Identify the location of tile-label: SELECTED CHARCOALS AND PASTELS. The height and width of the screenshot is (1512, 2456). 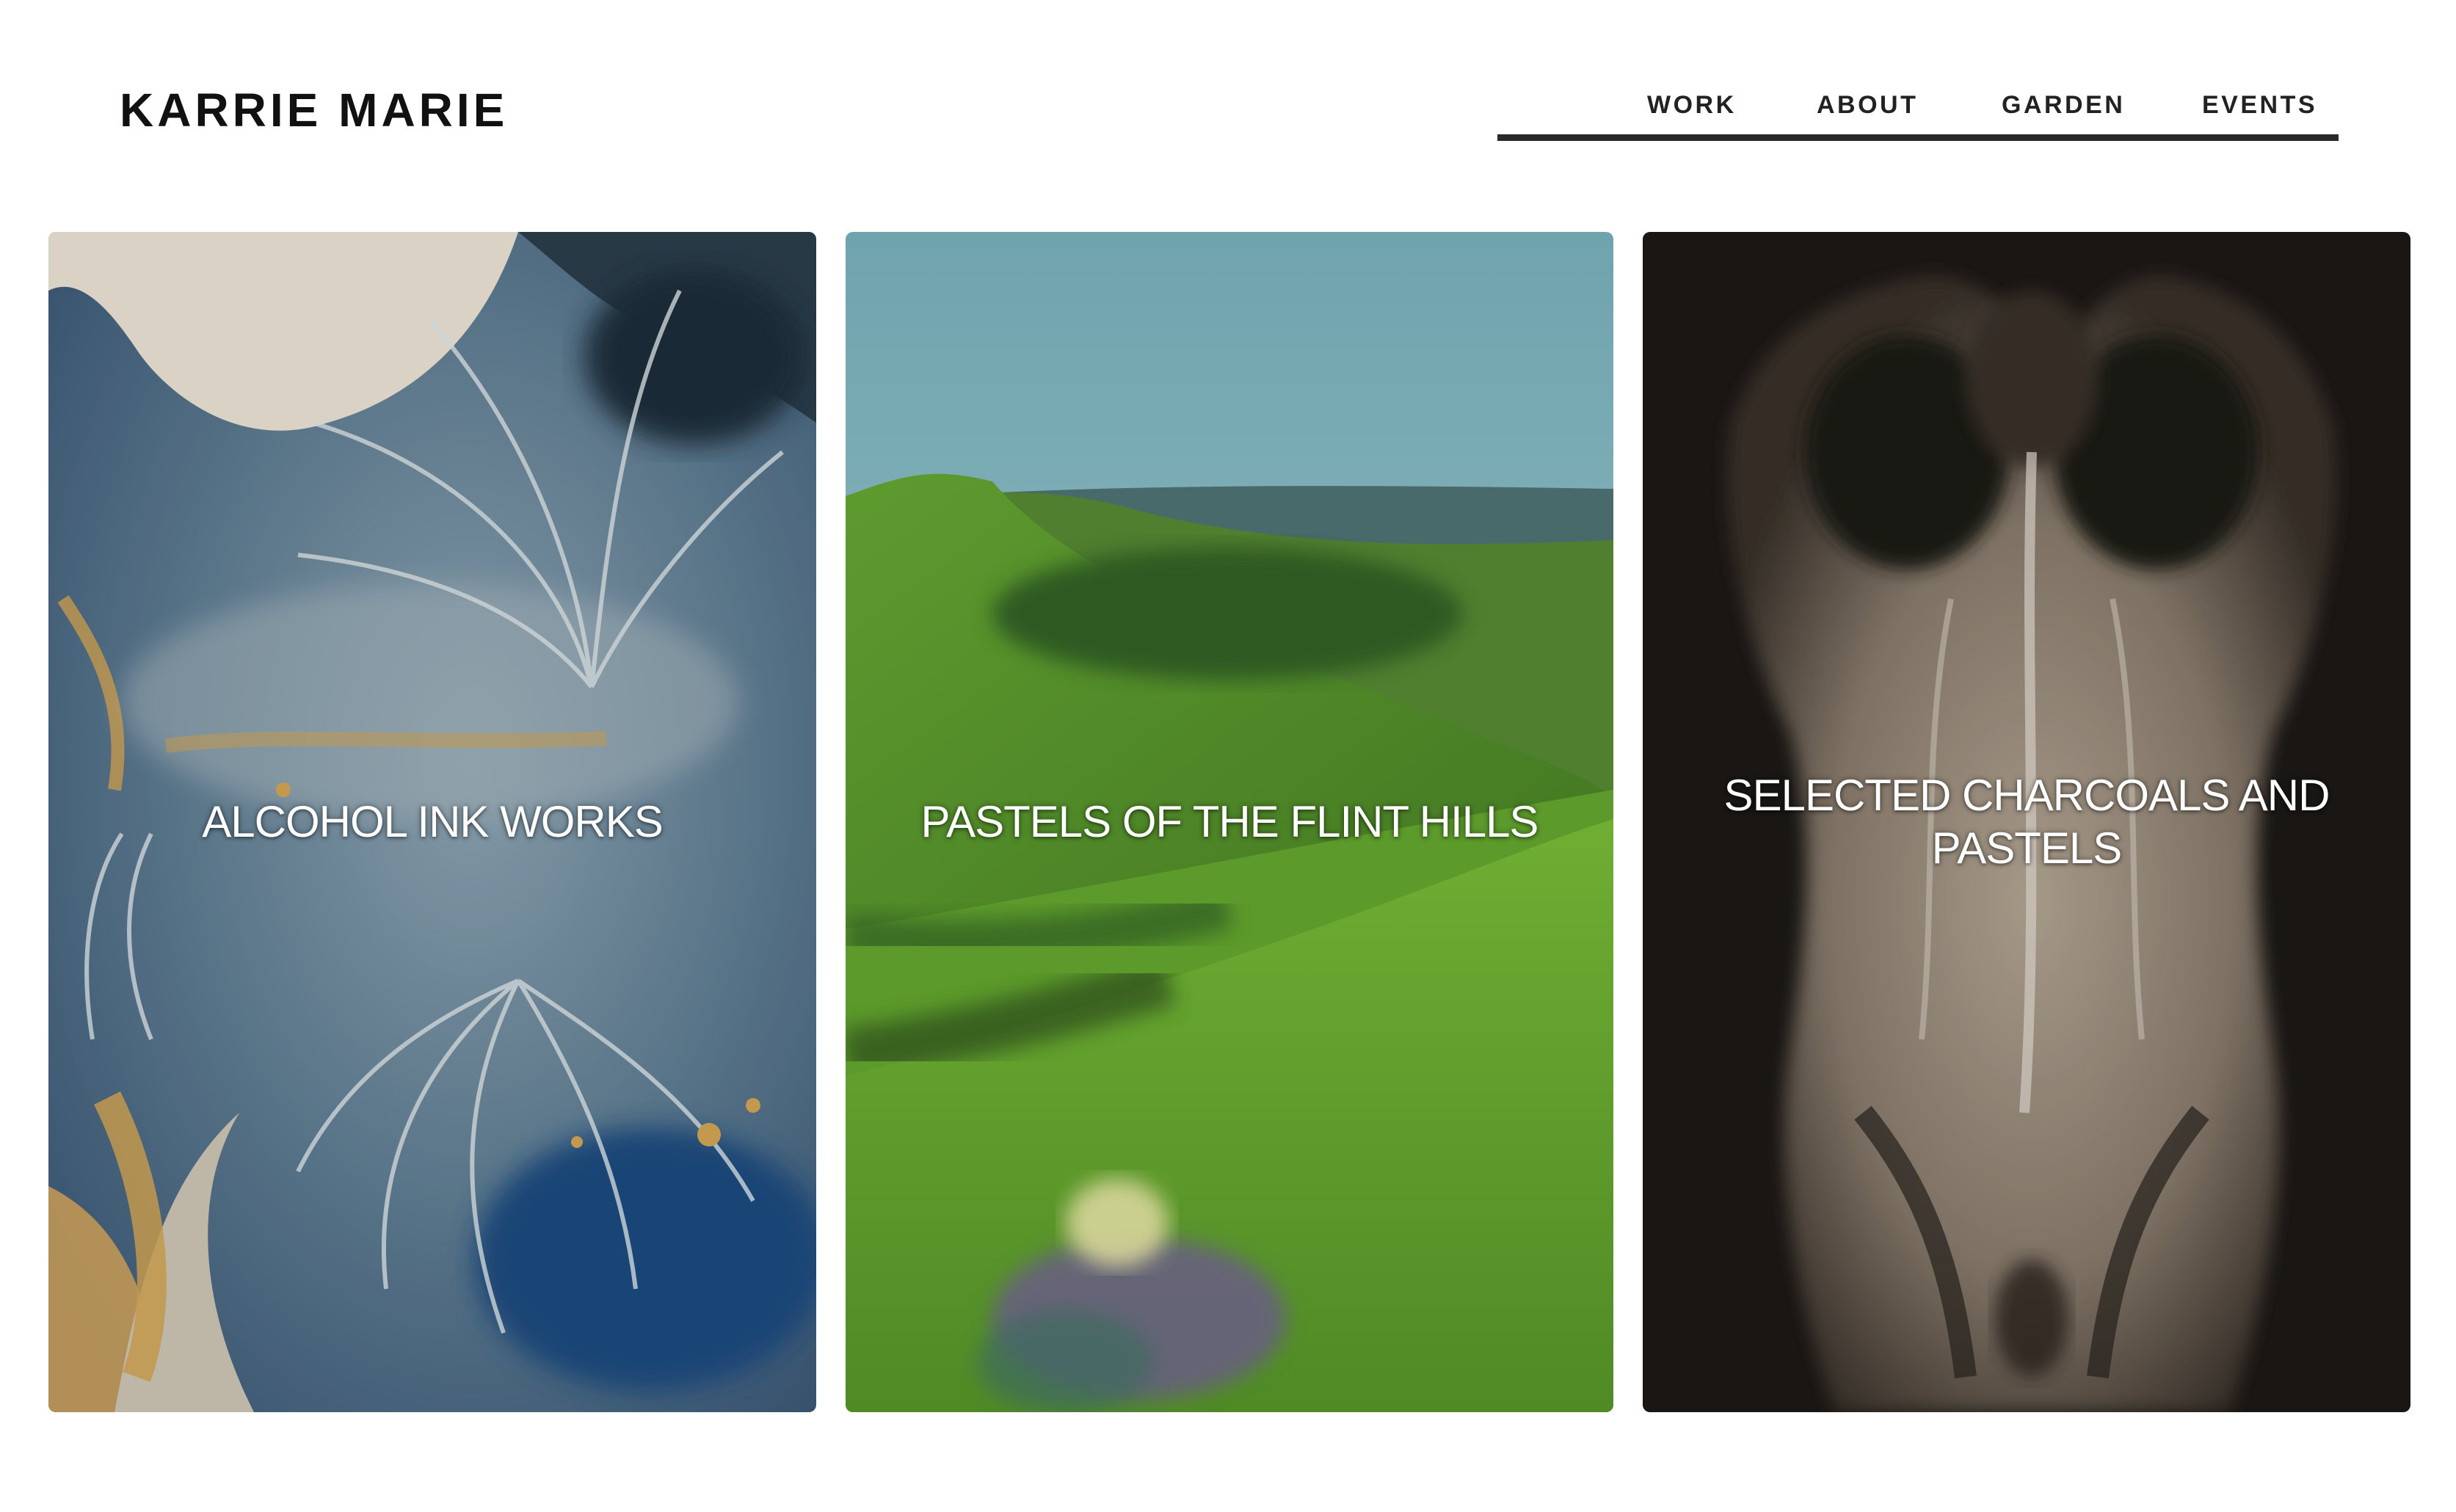
(2027, 822).